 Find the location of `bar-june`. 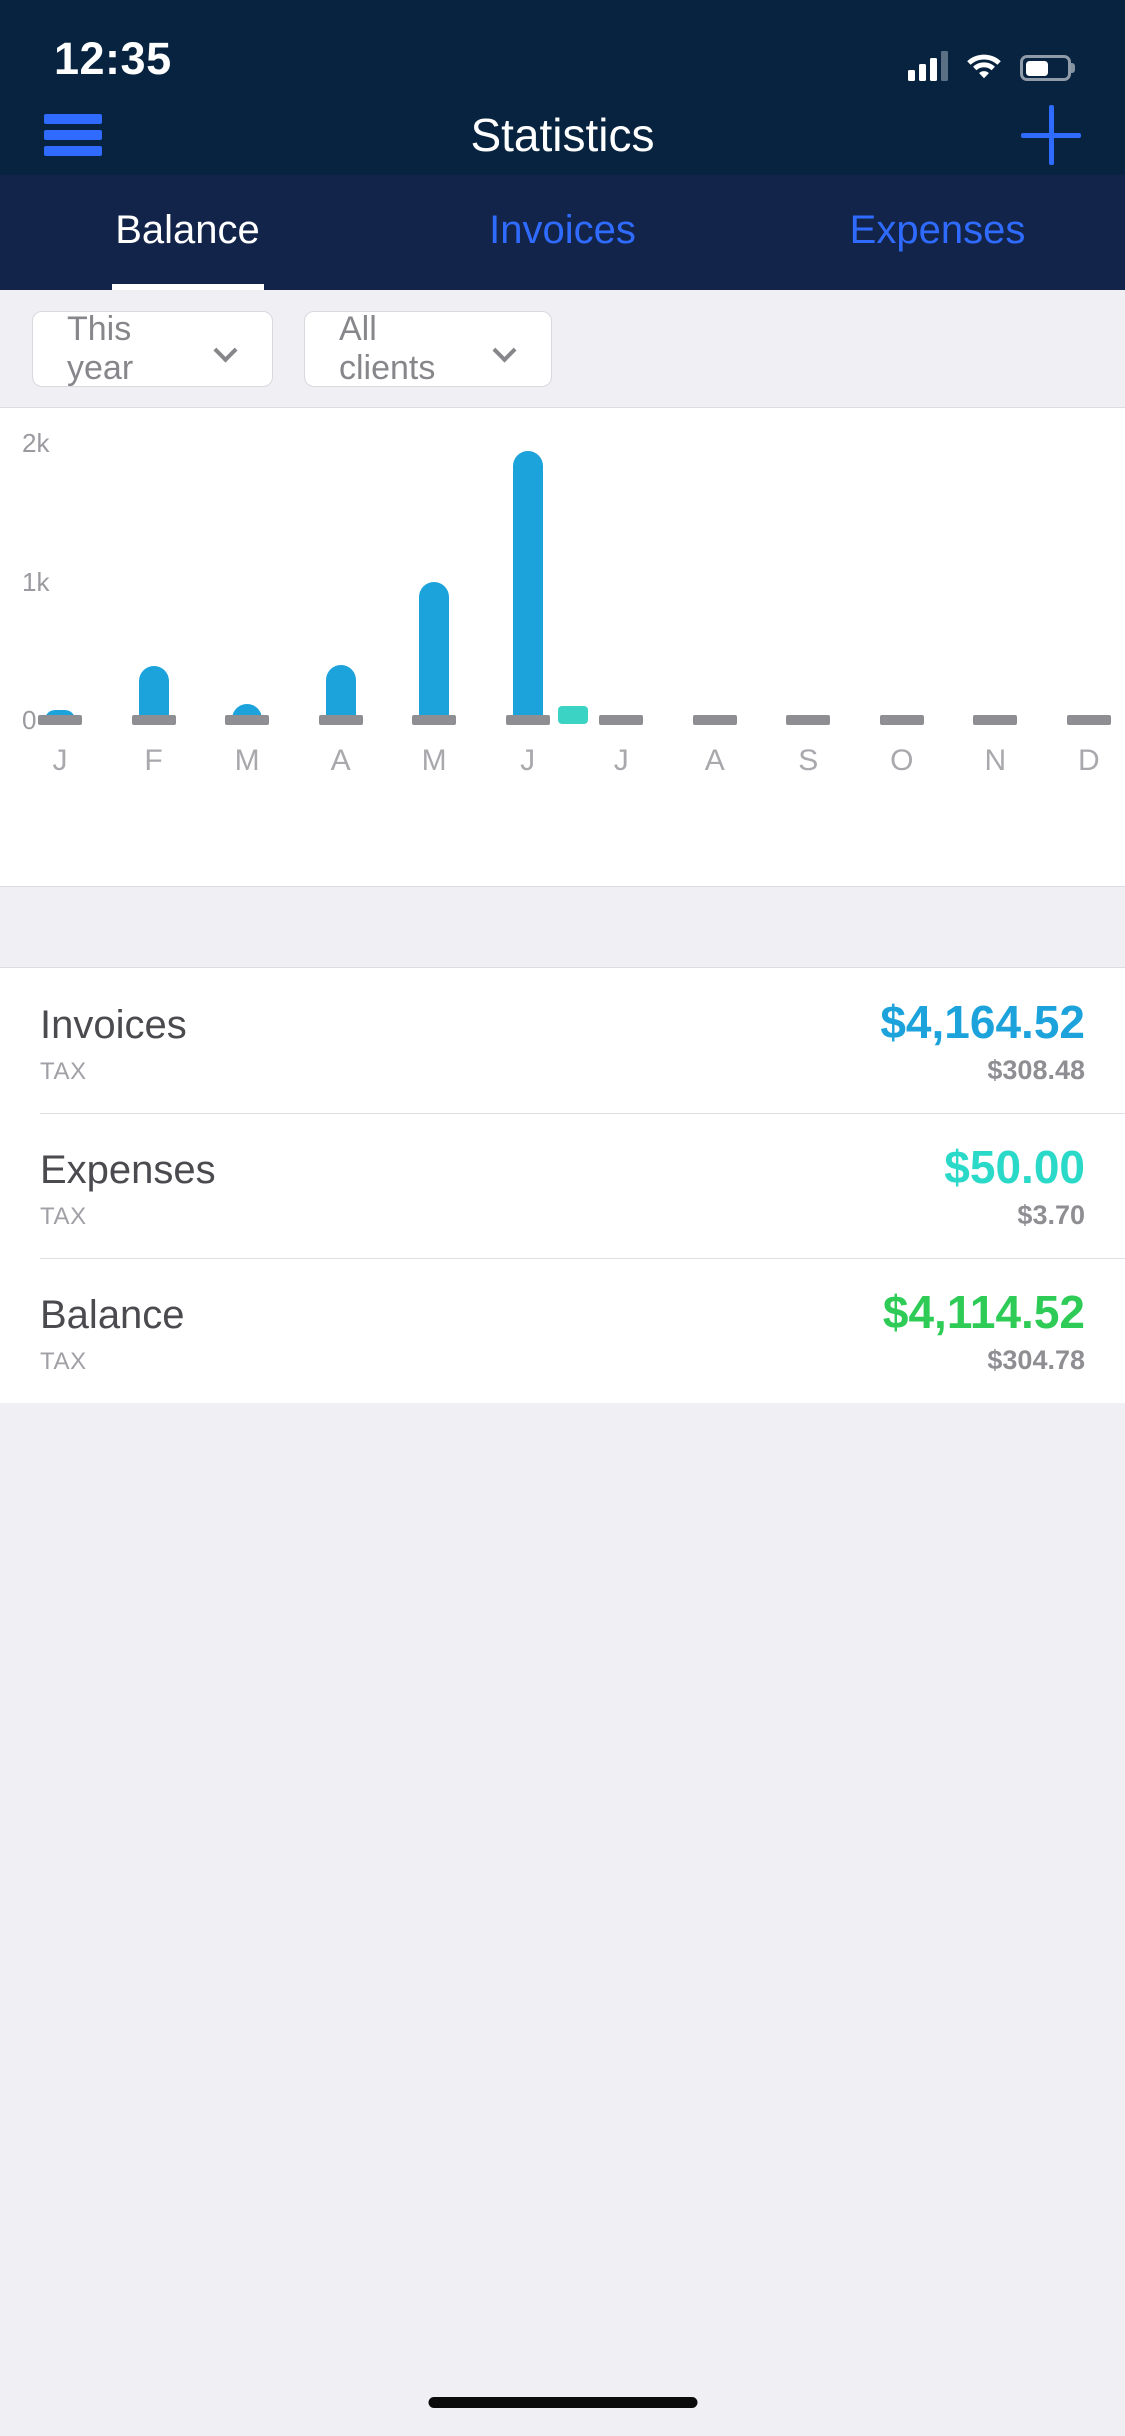

bar-june is located at coordinates (528, 585).